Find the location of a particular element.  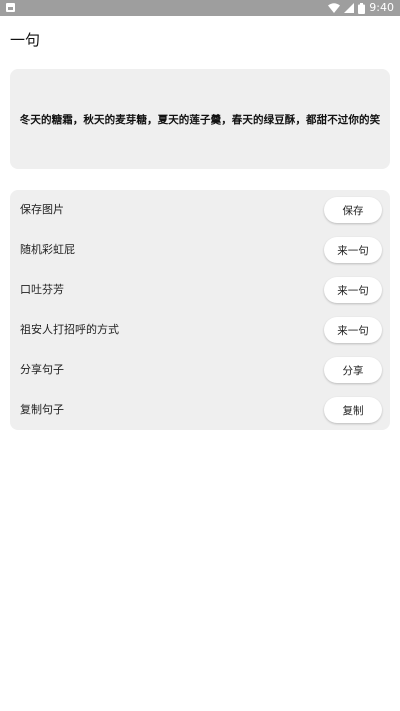

action-row-rainbow-fart: 随机彩虹屁 来一句 is located at coordinates (200, 250).